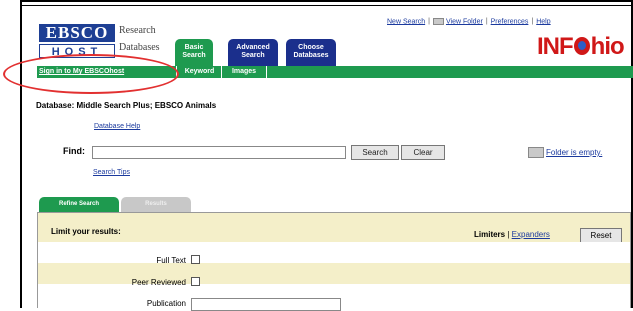 This screenshot has width=633, height=311. Describe the element at coordinates (253, 52) in the screenshot. I see `tab-advanced-search: Advanced Search` at that location.